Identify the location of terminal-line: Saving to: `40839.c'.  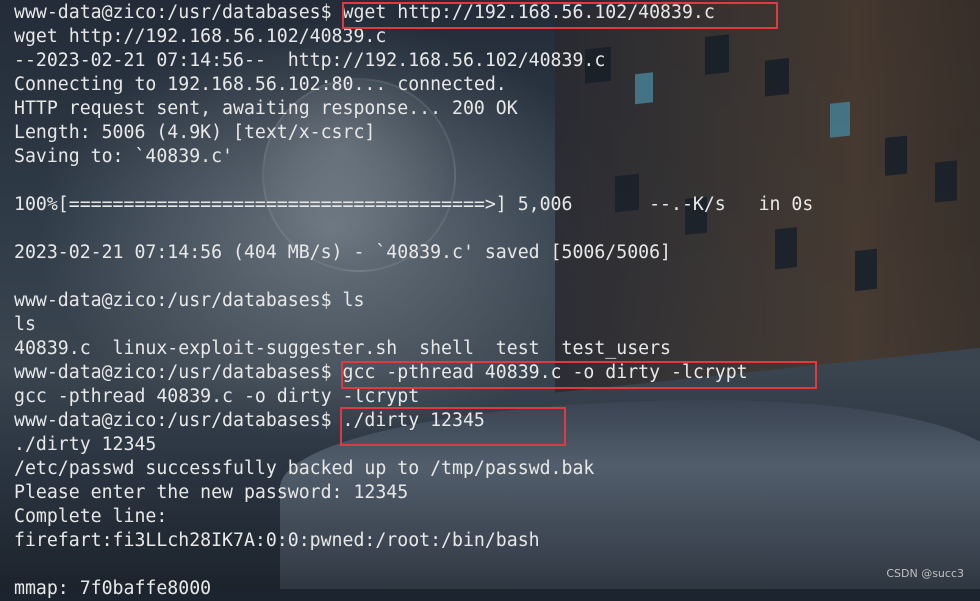
(123, 156).